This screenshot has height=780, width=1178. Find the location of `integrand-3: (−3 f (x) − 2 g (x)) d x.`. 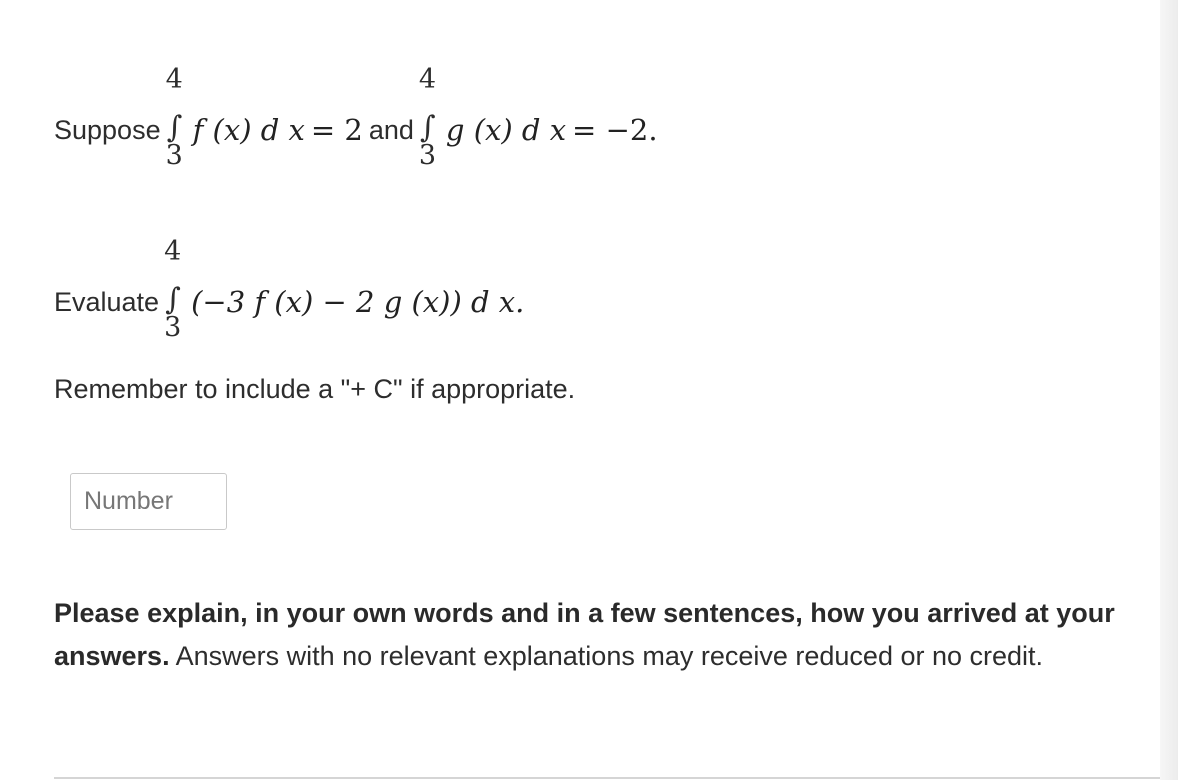

integrand-3: (−3 f (x) − 2 g (x)) d x. is located at coordinates (358, 302).